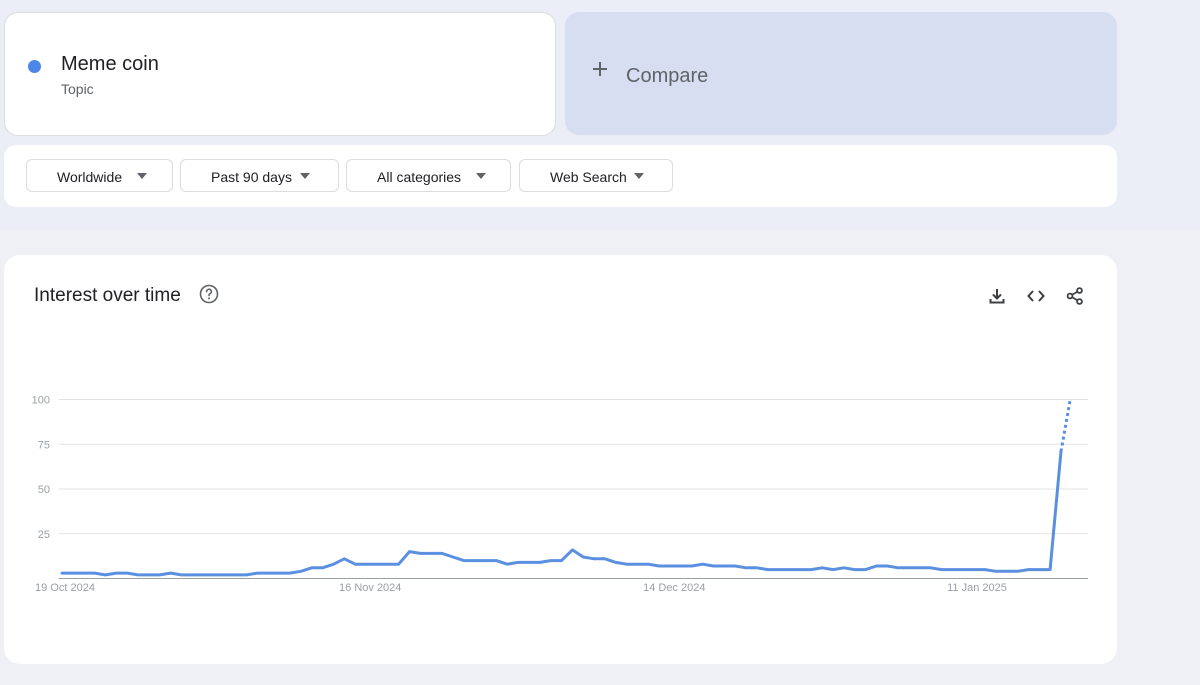 The width and height of the screenshot is (1200, 685). What do you see at coordinates (370, 588) in the screenshot?
I see `x-tick-label: 16 Nov 2024` at bounding box center [370, 588].